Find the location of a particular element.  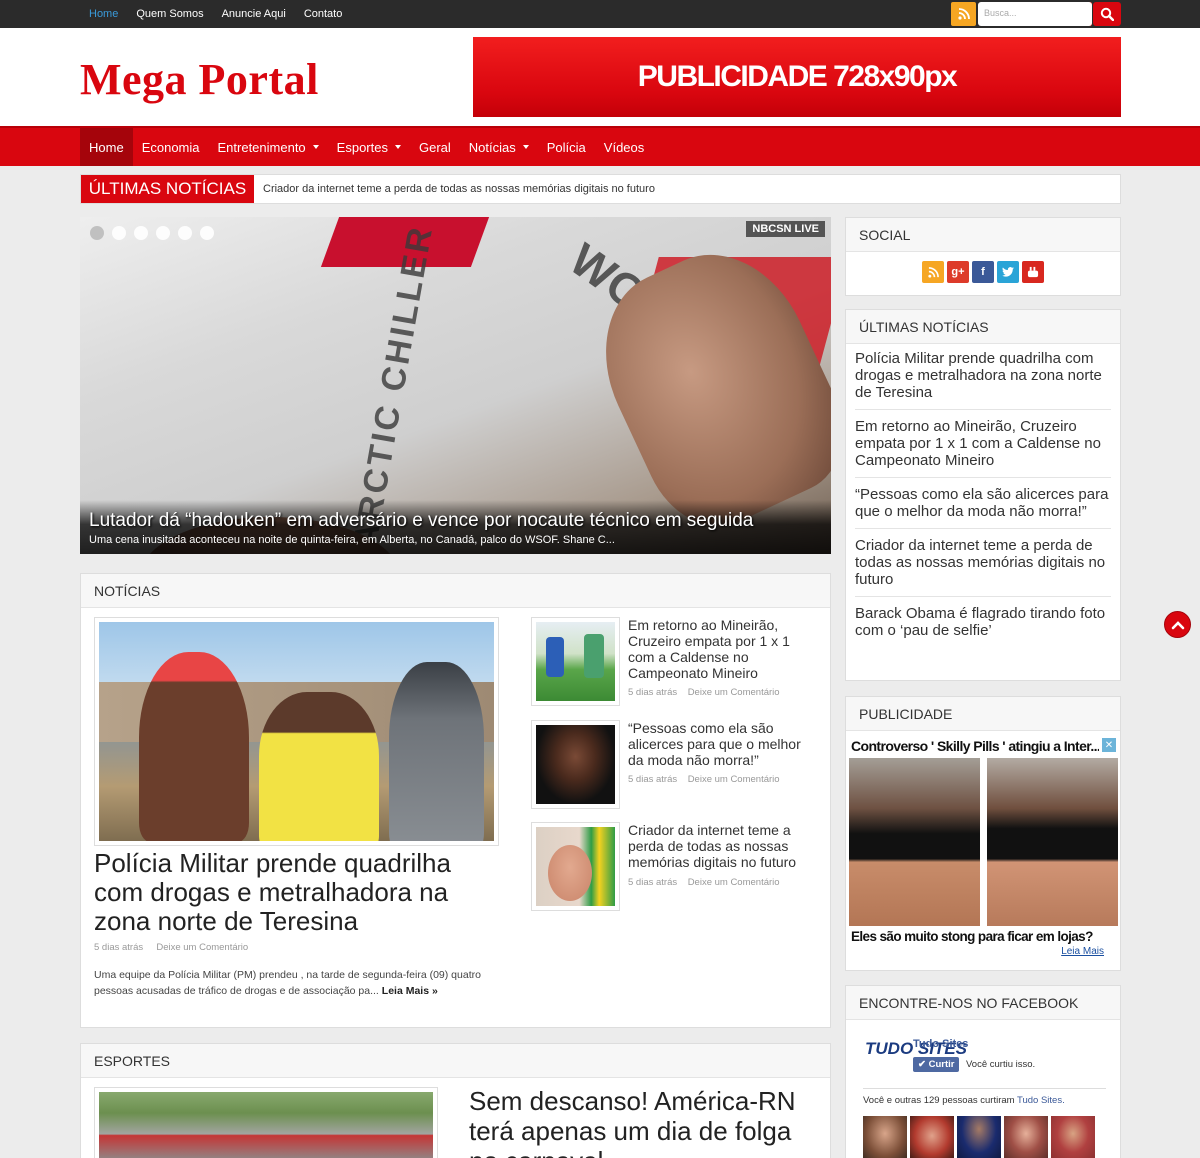

top-link-quem-somos: Quem Somos is located at coordinates (169, 14).